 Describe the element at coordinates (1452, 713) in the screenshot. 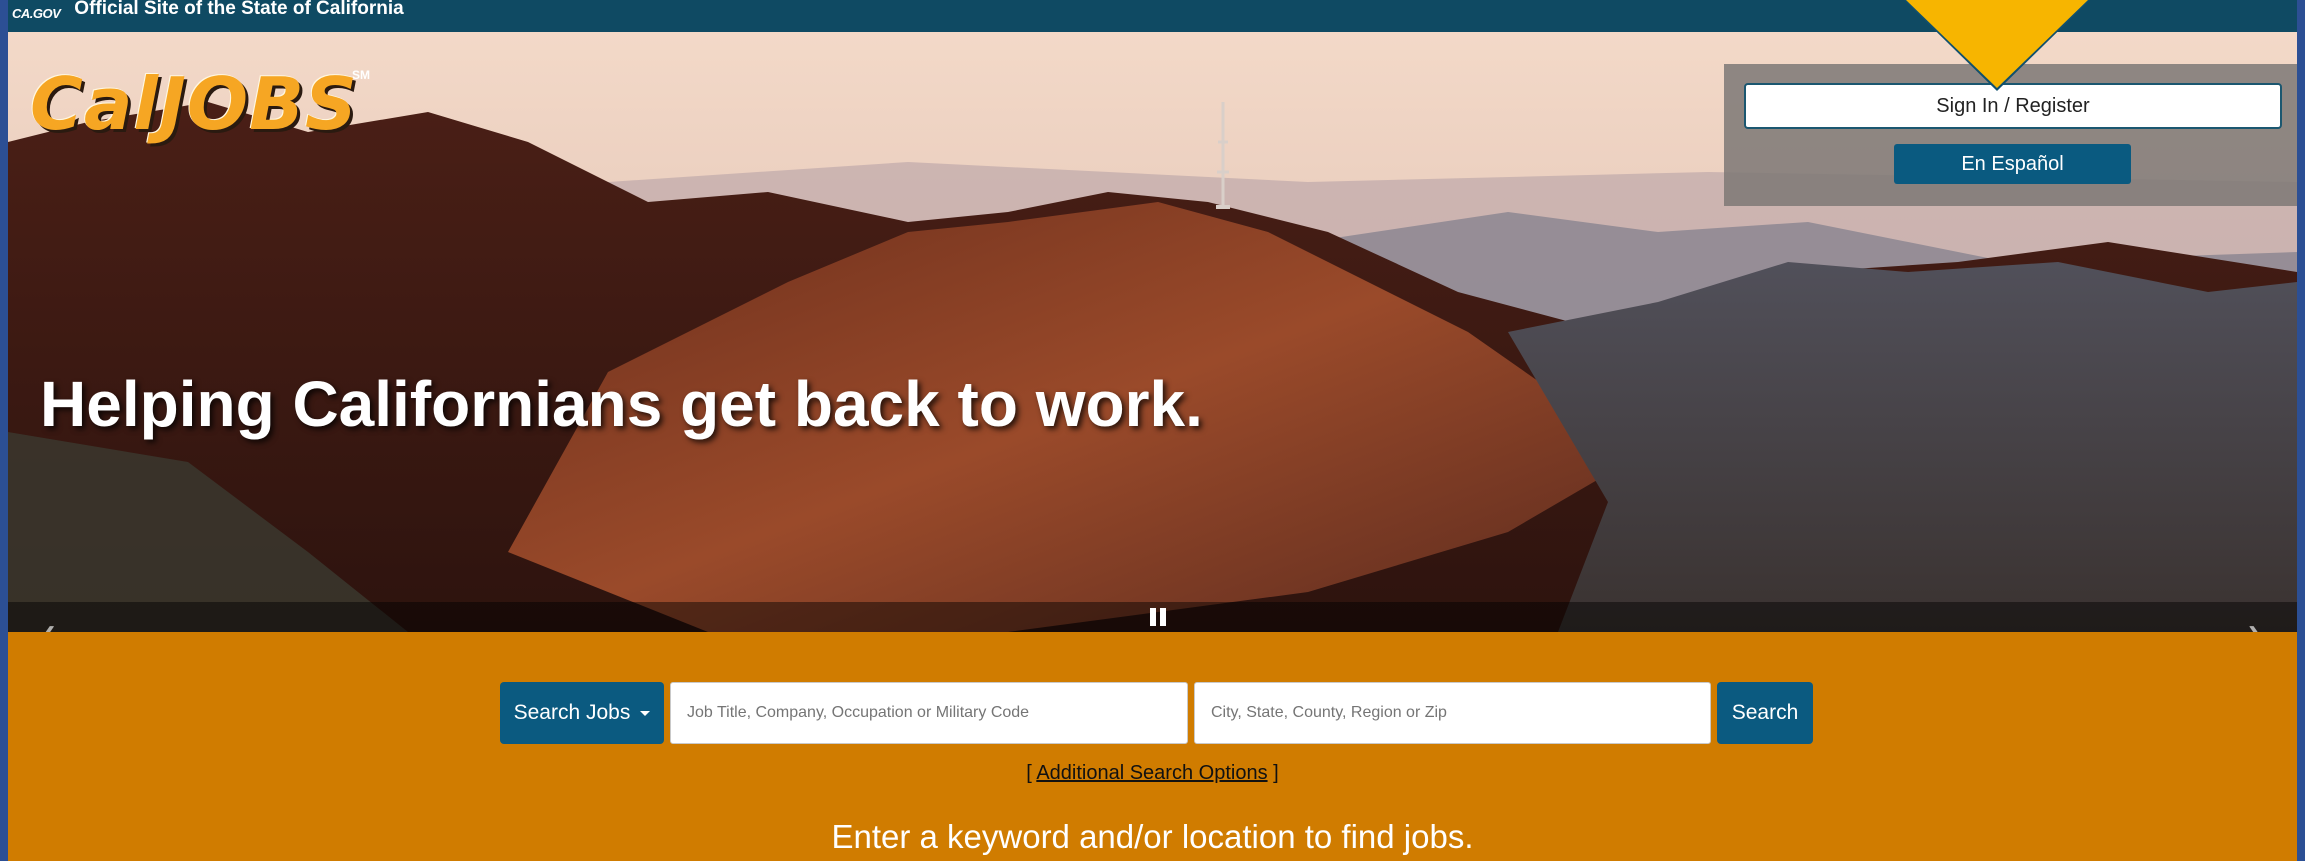

I see `location-input` at that location.